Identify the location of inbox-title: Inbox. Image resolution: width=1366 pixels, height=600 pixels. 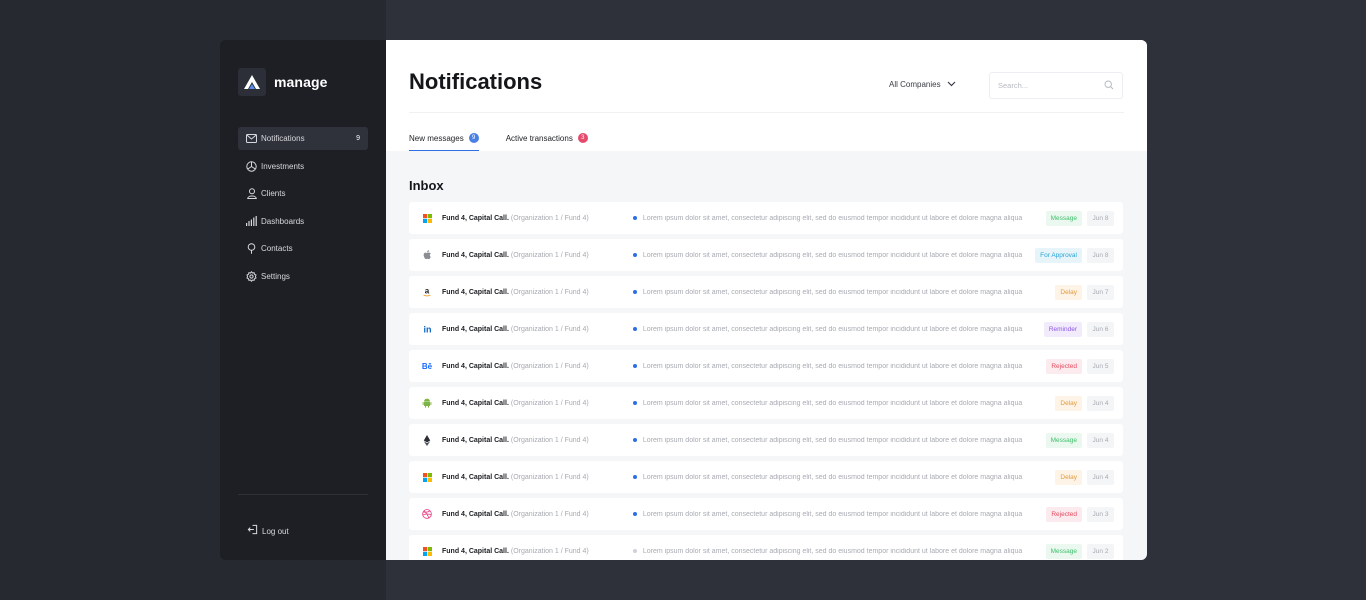
(426, 185).